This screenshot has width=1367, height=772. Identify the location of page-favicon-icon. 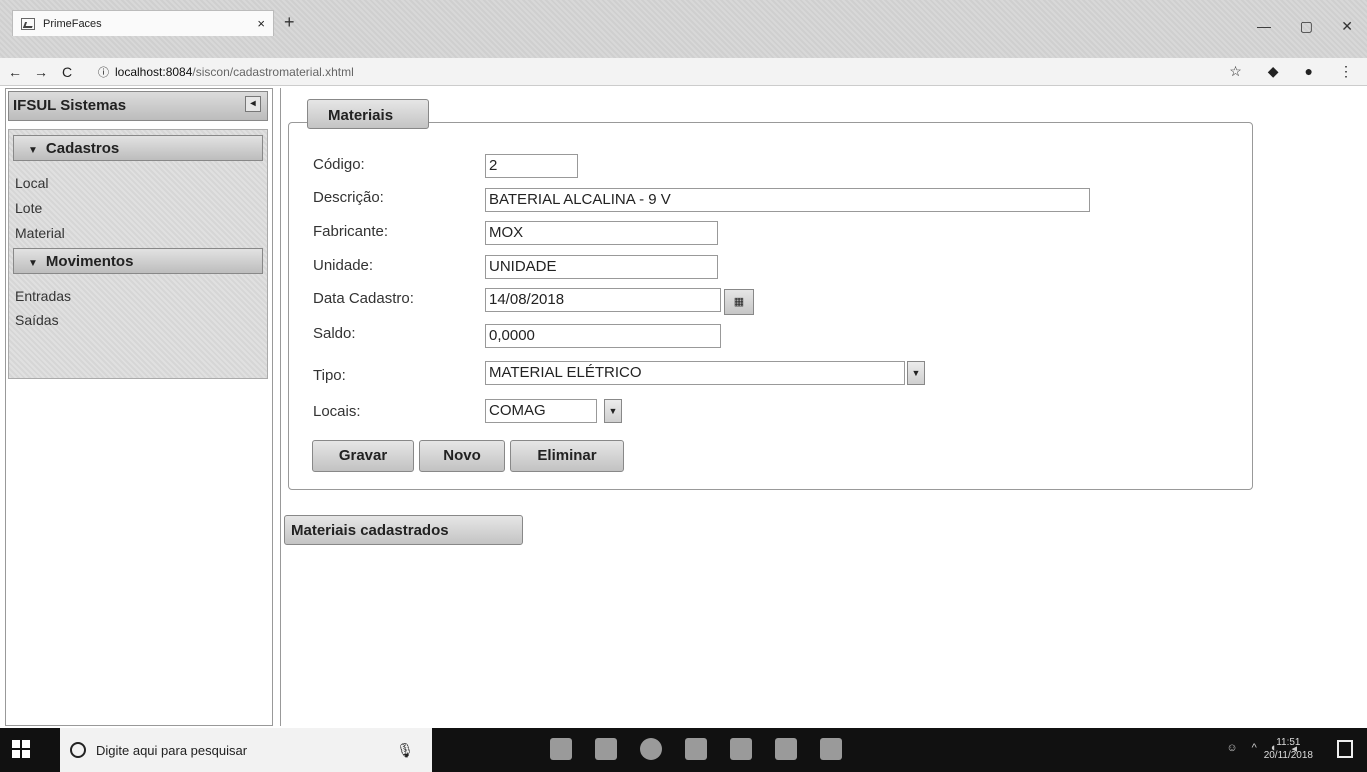
(28, 23).